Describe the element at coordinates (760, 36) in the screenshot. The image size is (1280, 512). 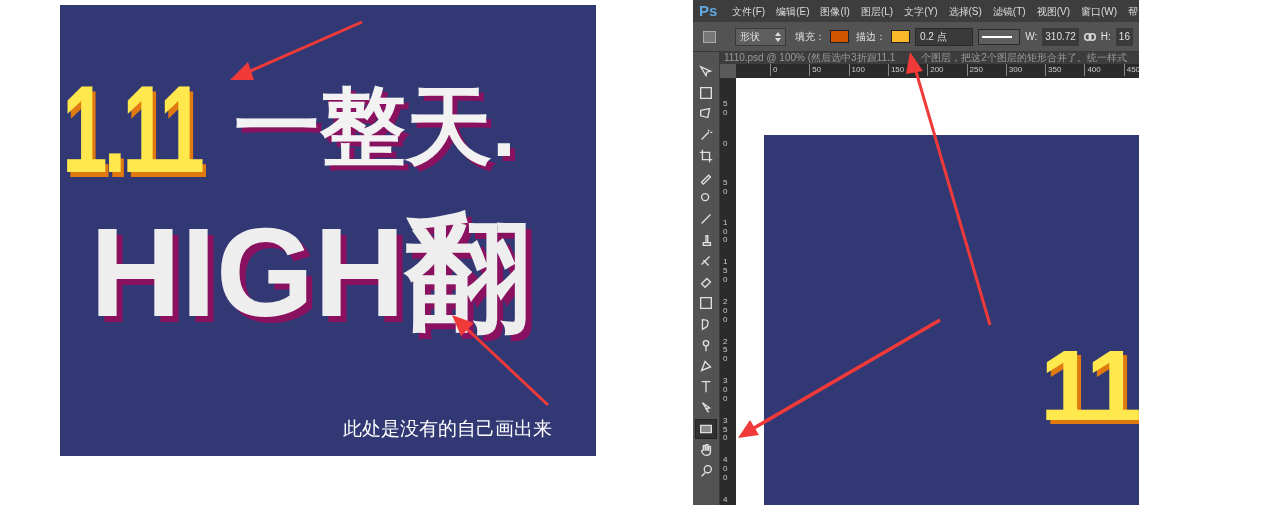
I see `mode-dropdown: 形状` at that location.